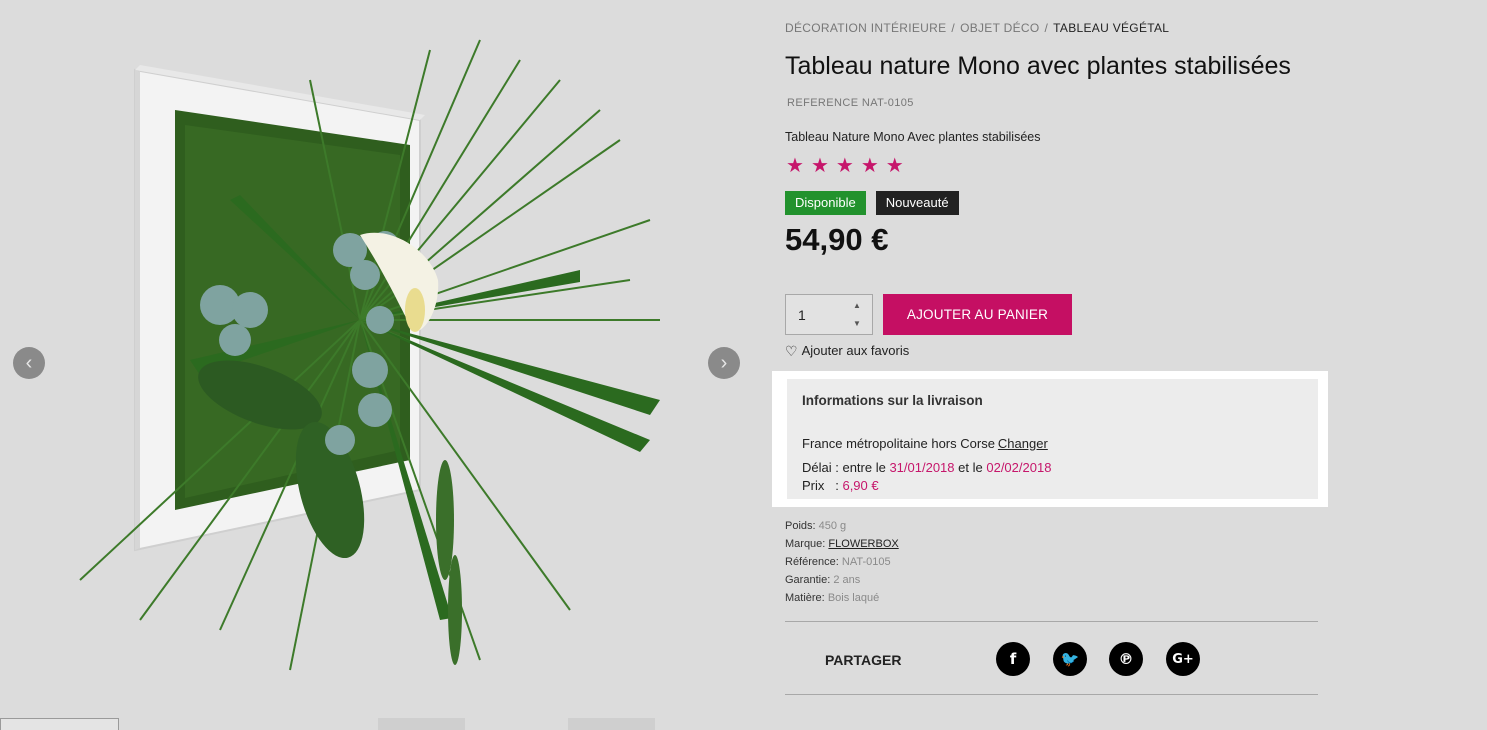 The image size is (1487, 730). Describe the element at coordinates (917, 203) in the screenshot. I see `new-badge: Nouveauté` at that location.